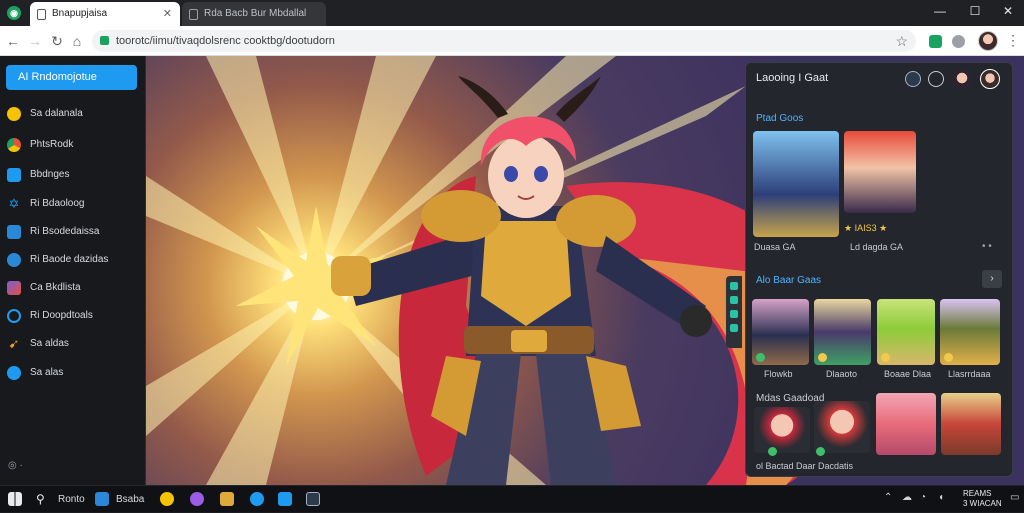  What do you see at coordinates (57, 41) in the screenshot?
I see `reload-icon: ↻` at bounding box center [57, 41].